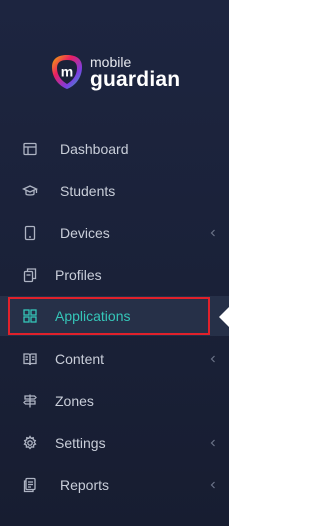 Image resolution: width=320 pixels, height=526 pixels. Describe the element at coordinates (85, 485) in the screenshot. I see `sidebar-item-label: Reports` at that location.